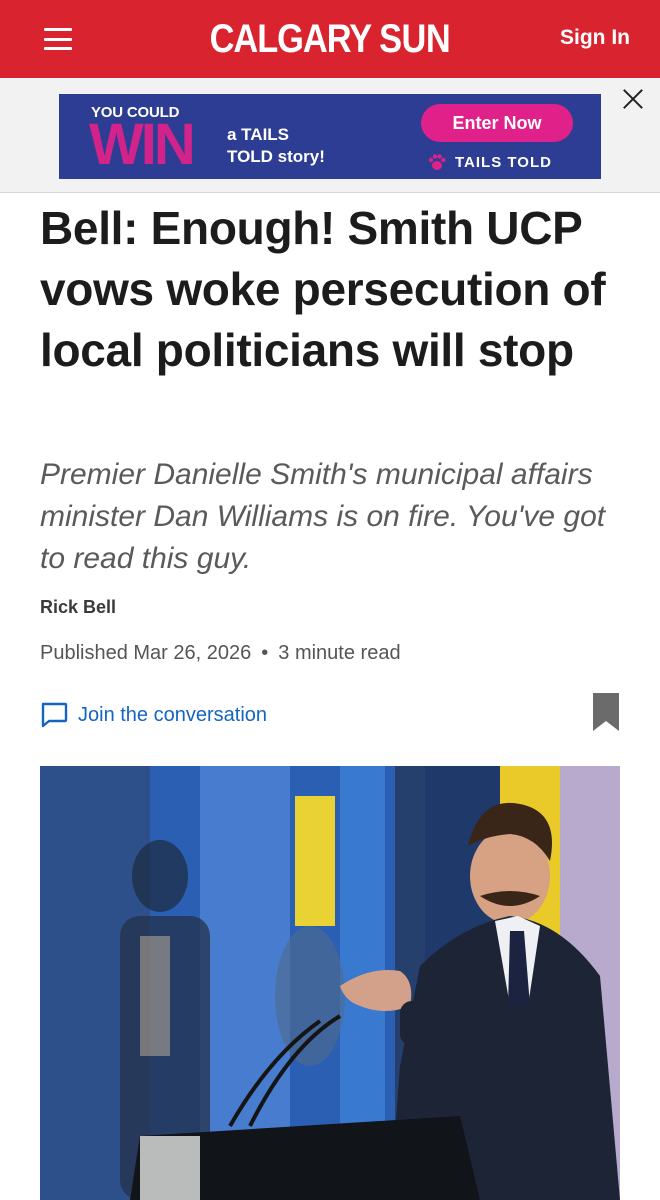  What do you see at coordinates (58, 39) in the screenshot?
I see `hamburger-menu-icon` at bounding box center [58, 39].